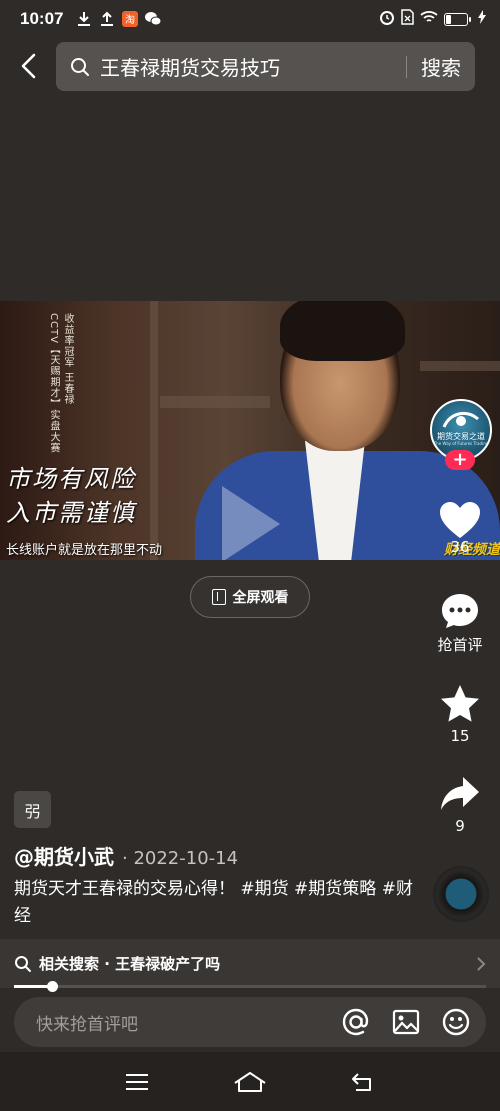  I want to click on post-date: · 2022-10-14, so click(180, 858).